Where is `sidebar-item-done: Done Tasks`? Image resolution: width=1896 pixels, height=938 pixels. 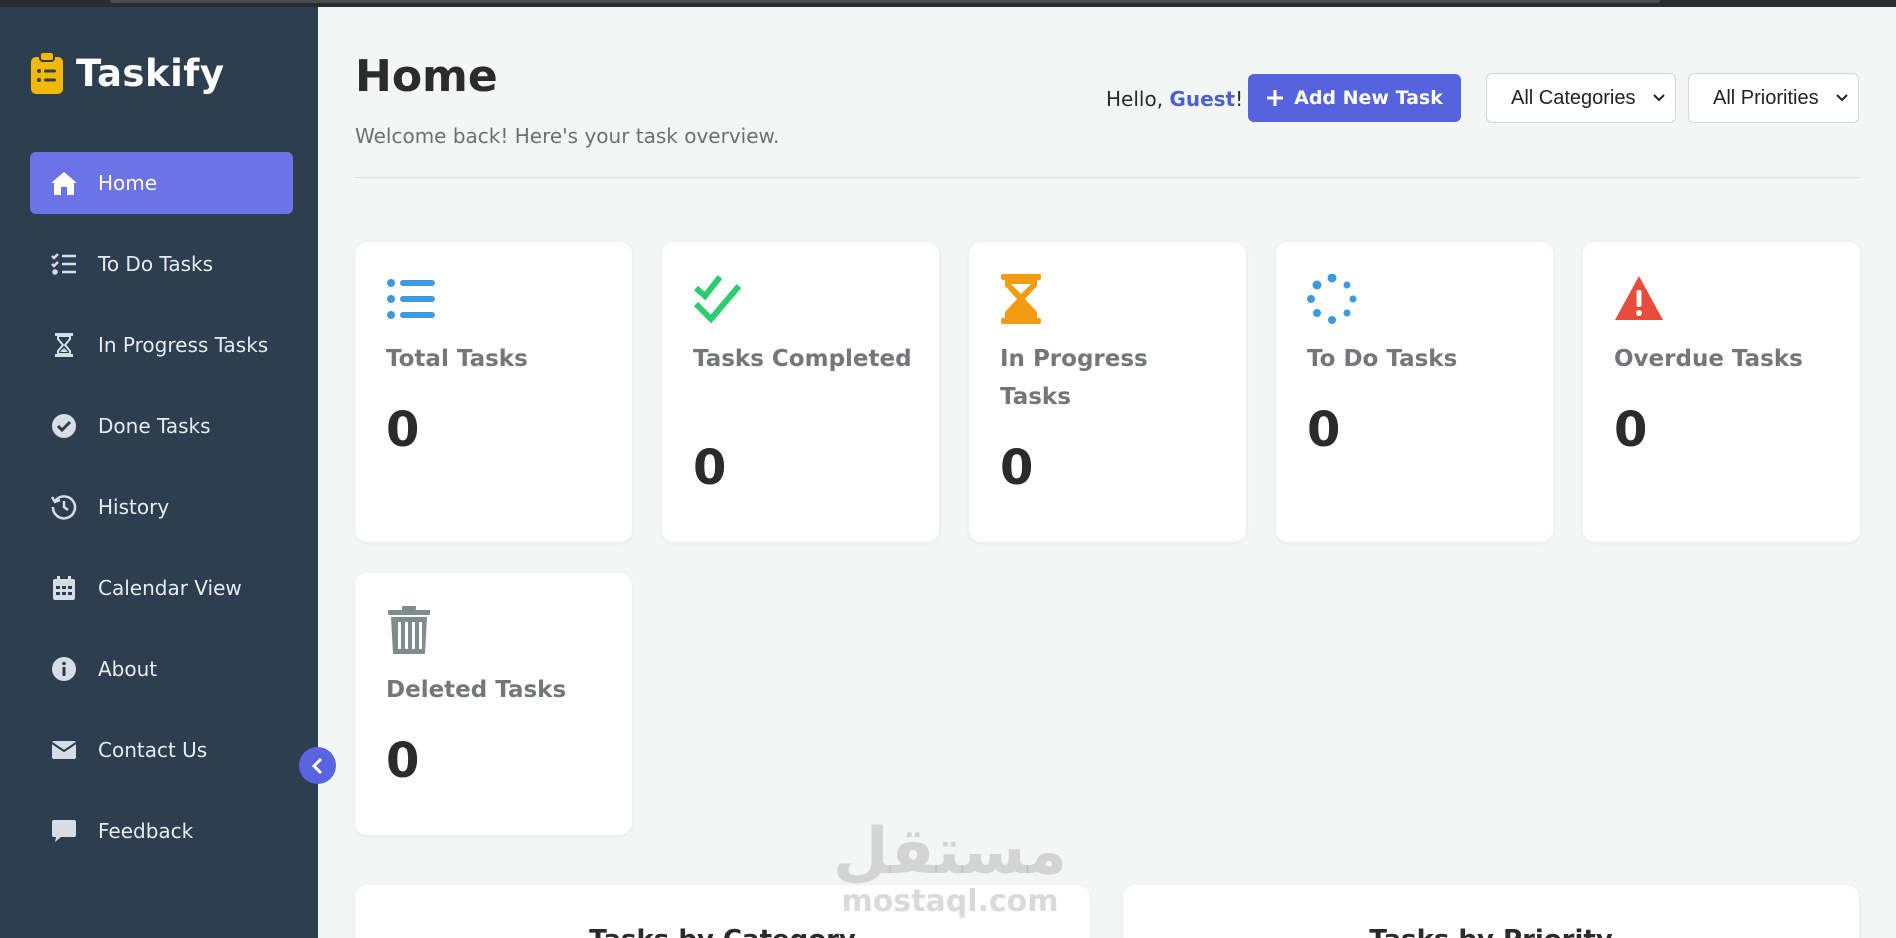
sidebar-item-done: Done Tasks is located at coordinates (161, 426).